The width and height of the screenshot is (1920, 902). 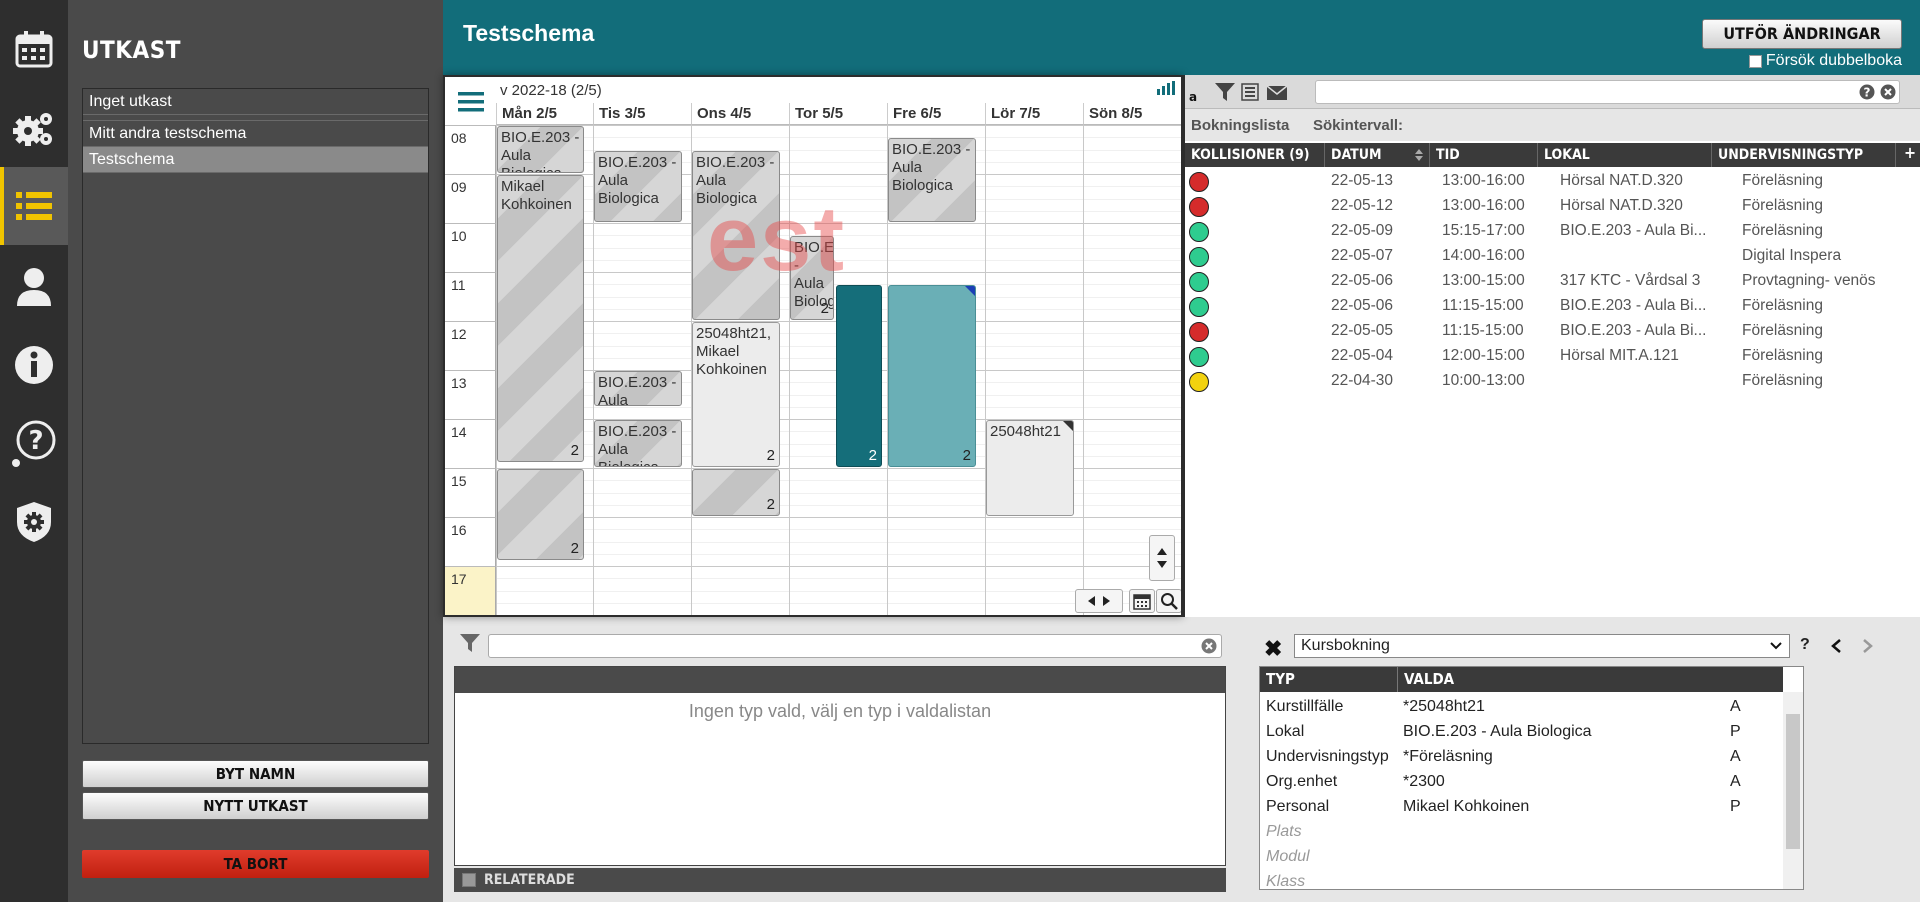 What do you see at coordinates (34, 49) in the screenshot?
I see `calendar-icon` at bounding box center [34, 49].